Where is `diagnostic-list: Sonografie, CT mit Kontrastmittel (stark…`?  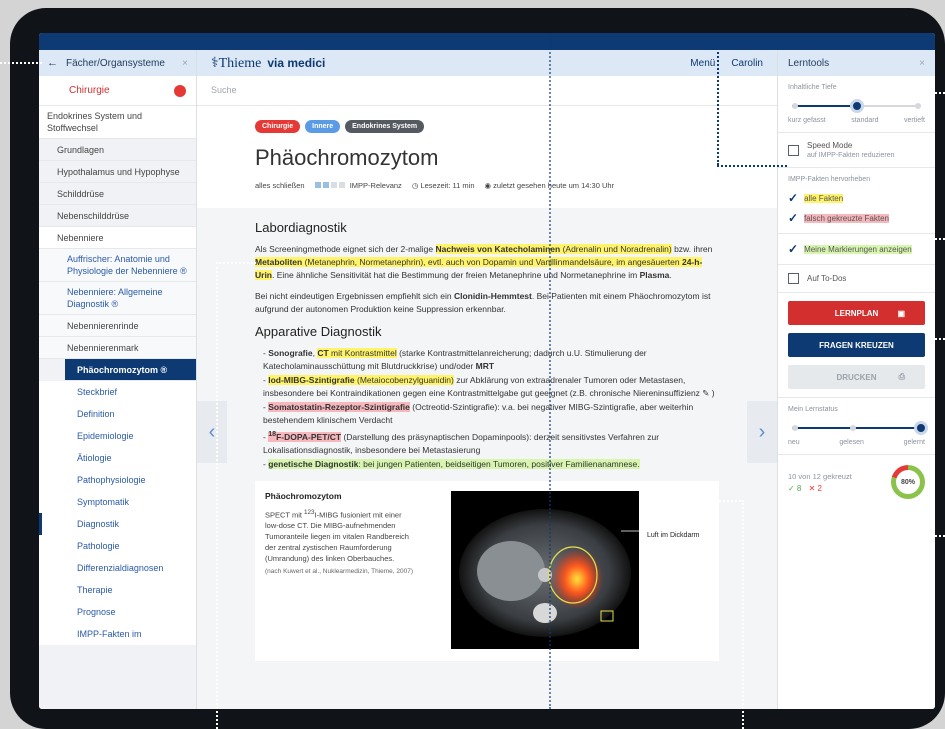 diagnostic-list: Sonografie, CT mit Kontrastmittel (stark… is located at coordinates (487, 409).